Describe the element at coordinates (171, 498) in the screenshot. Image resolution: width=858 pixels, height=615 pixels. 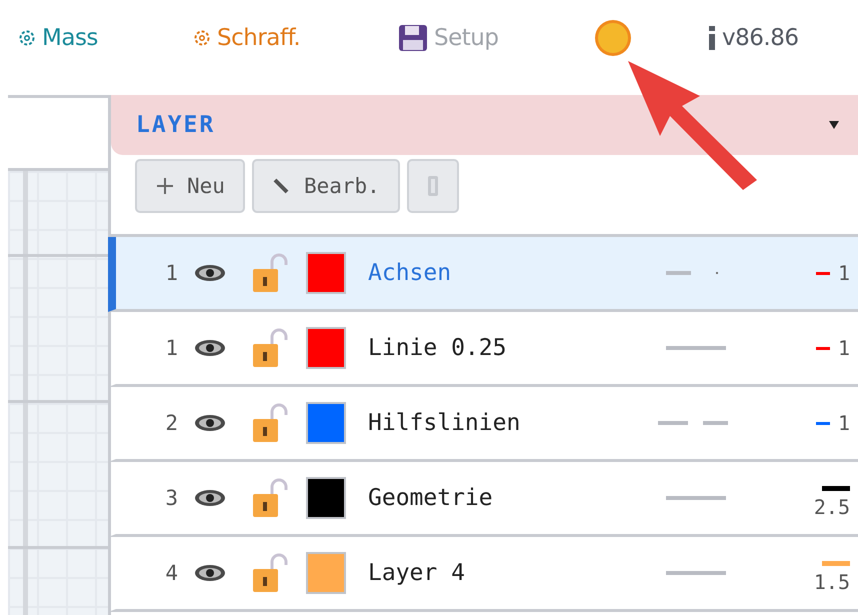
I see `layer-number: 3` at that location.